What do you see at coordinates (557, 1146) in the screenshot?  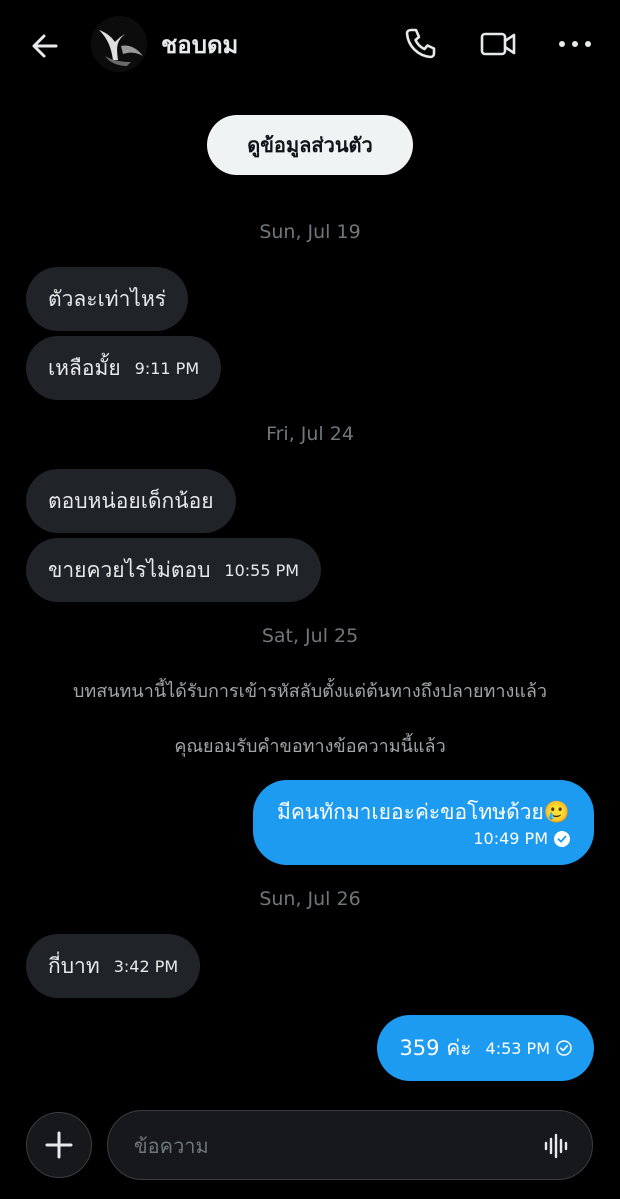 I see `voice-waveform-icon` at bounding box center [557, 1146].